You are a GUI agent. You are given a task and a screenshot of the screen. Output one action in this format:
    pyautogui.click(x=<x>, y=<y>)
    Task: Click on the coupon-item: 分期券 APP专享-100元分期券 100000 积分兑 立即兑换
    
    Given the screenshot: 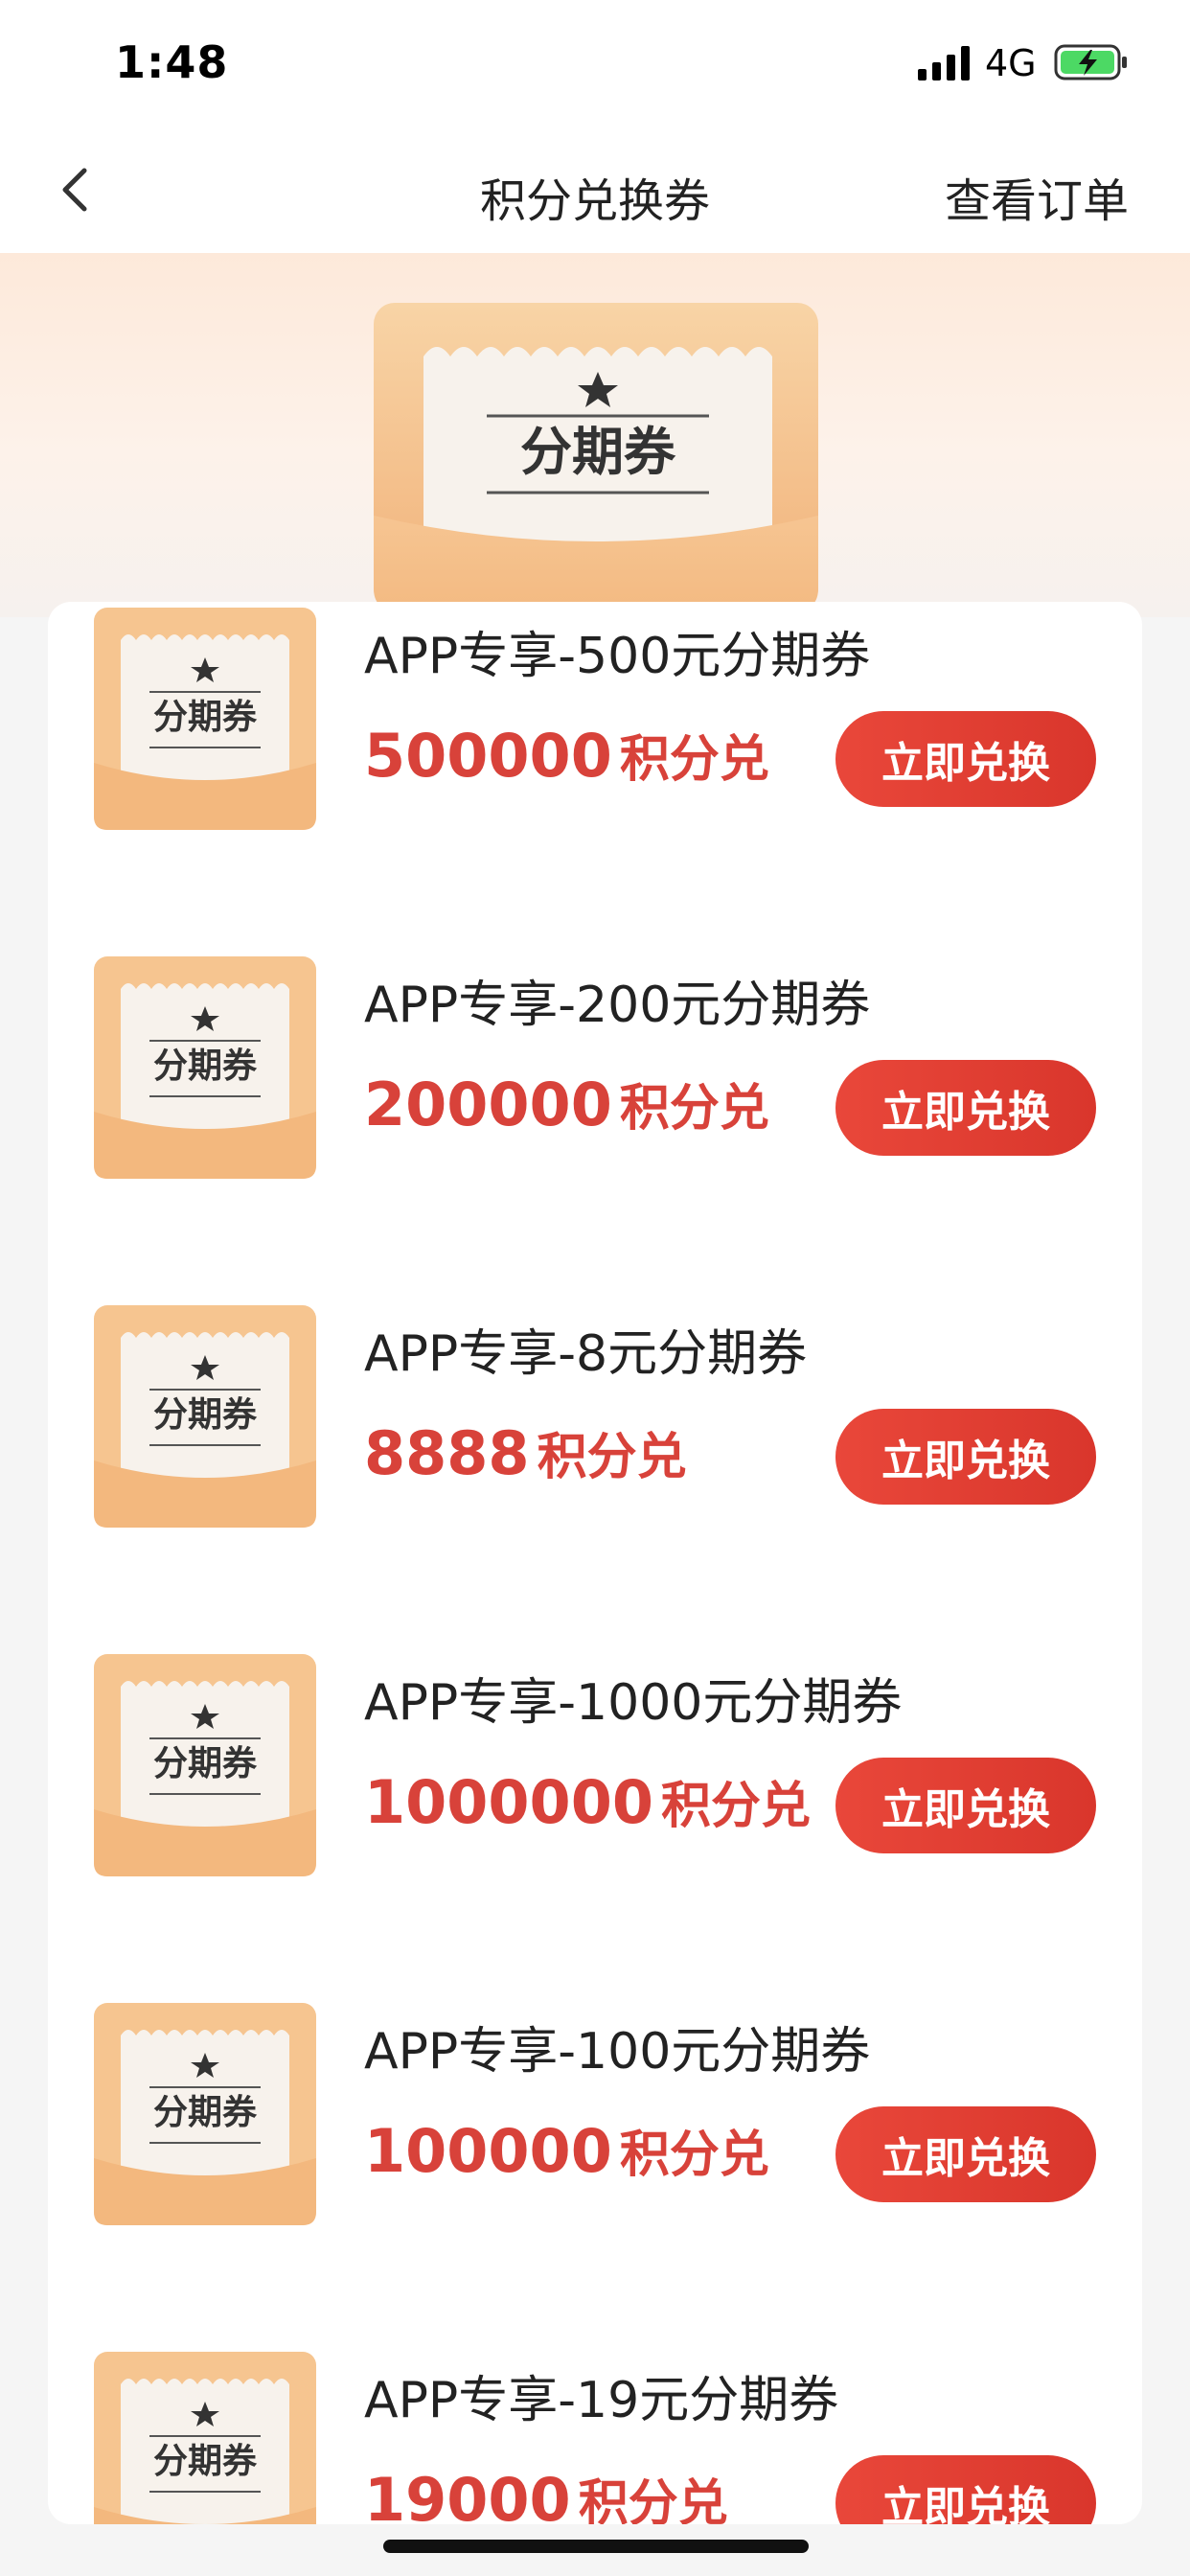 What is the action you would take?
    pyautogui.click(x=595, y=2177)
    